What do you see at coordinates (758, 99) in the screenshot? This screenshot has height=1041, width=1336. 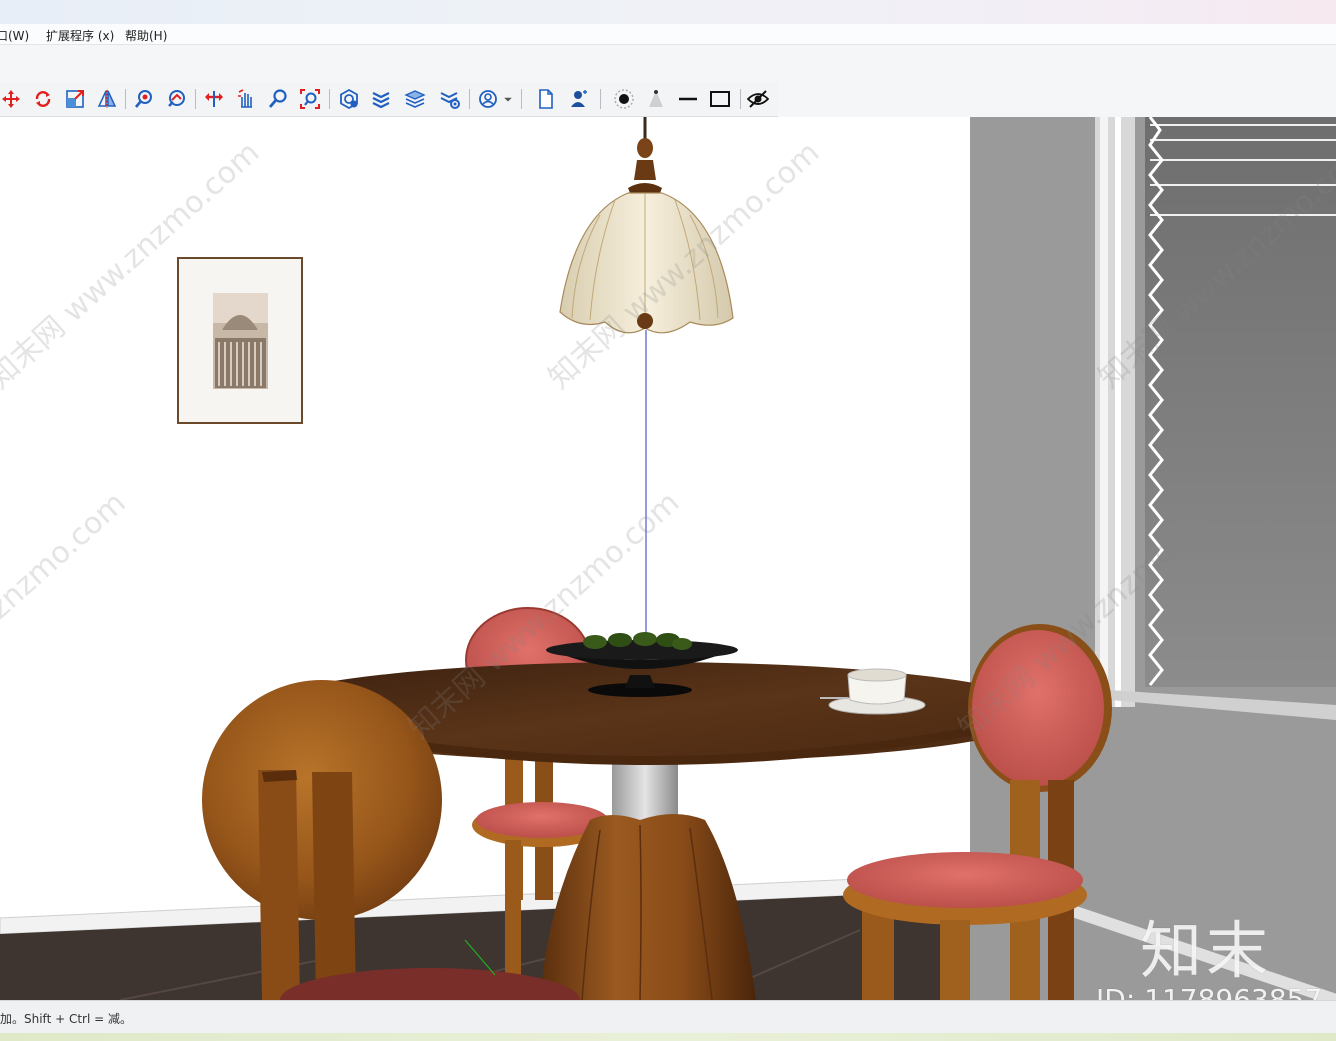 I see `hide-icon` at bounding box center [758, 99].